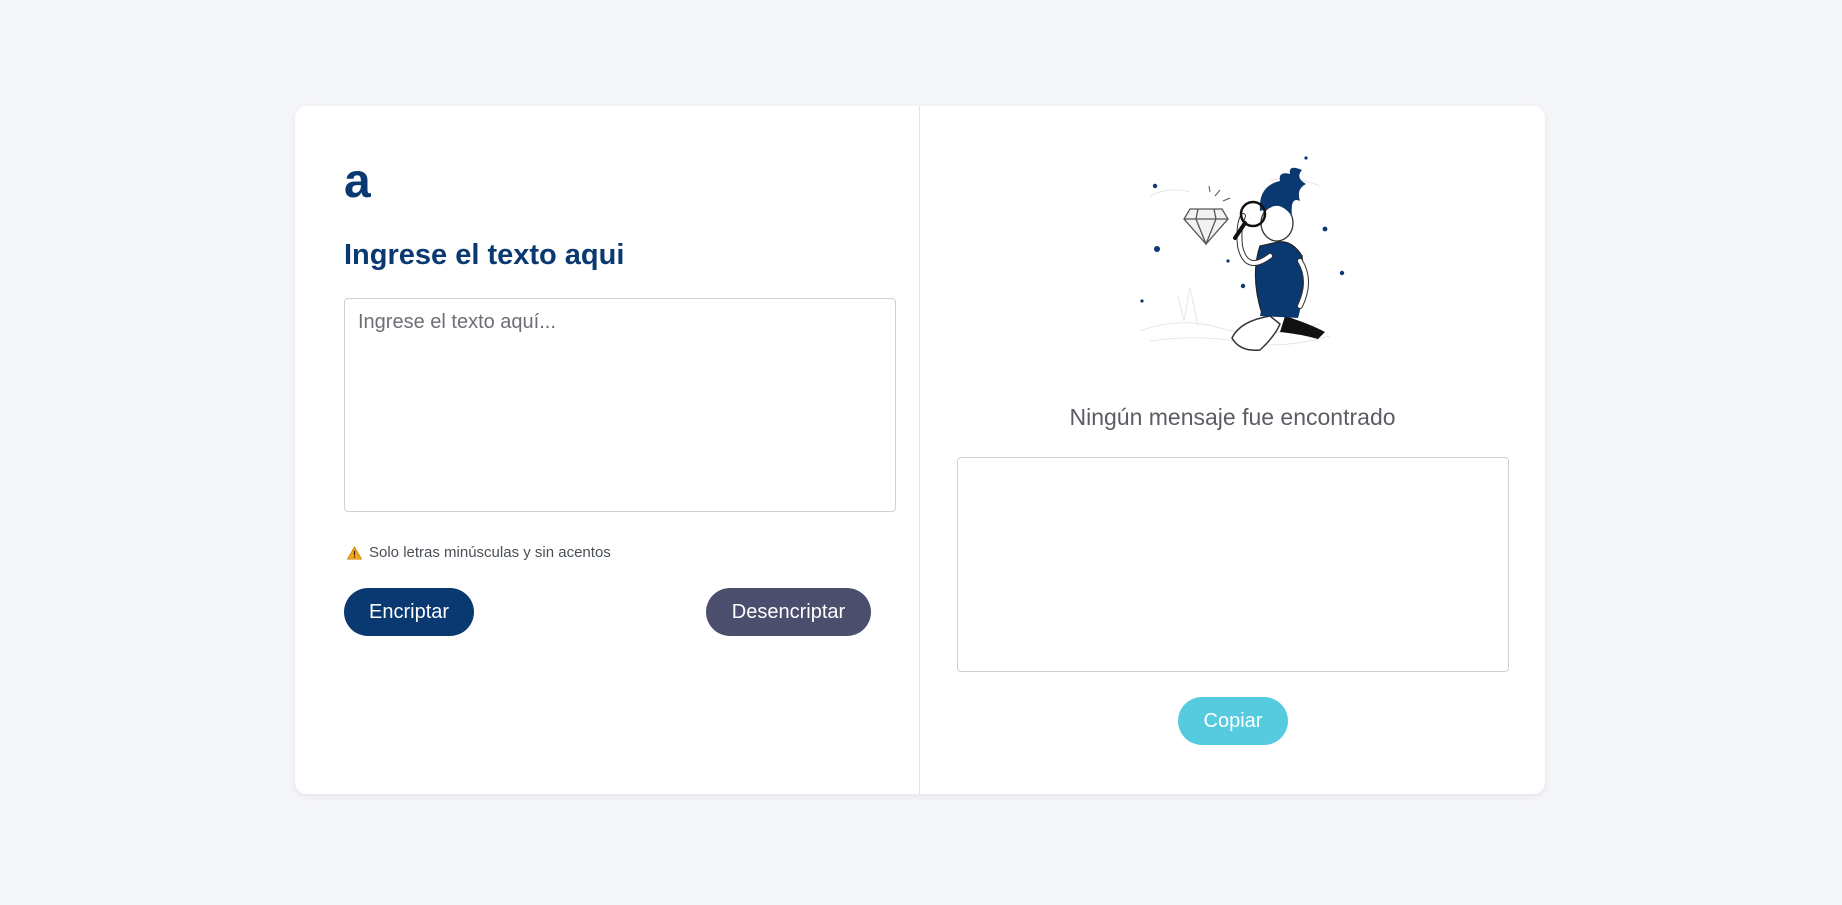 This screenshot has height=905, width=1842. What do you see at coordinates (1233, 721) in the screenshot?
I see `copy-button: Copiar` at bounding box center [1233, 721].